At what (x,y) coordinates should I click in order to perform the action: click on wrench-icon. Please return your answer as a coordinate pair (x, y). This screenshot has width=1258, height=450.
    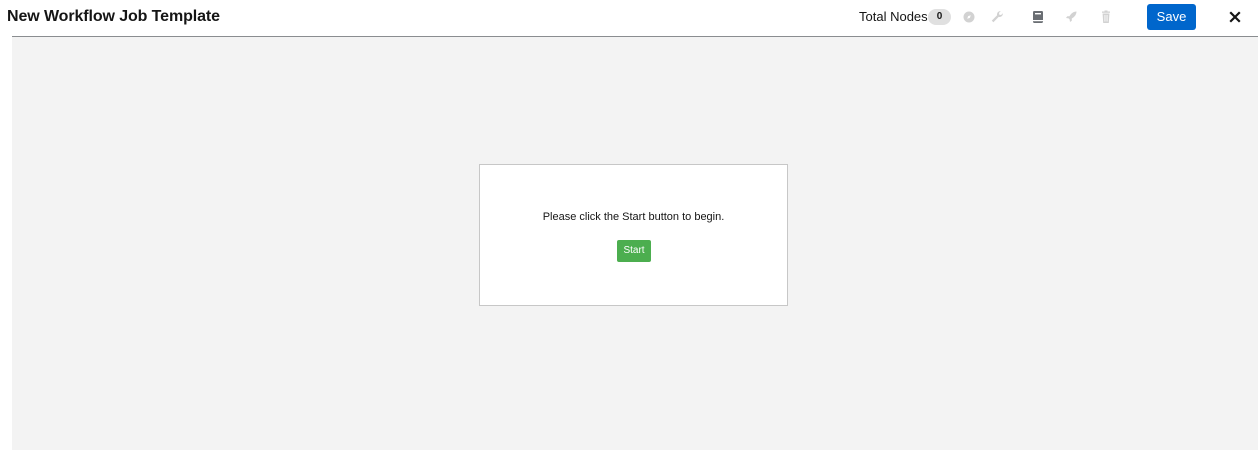
    Looking at the image, I should click on (997, 17).